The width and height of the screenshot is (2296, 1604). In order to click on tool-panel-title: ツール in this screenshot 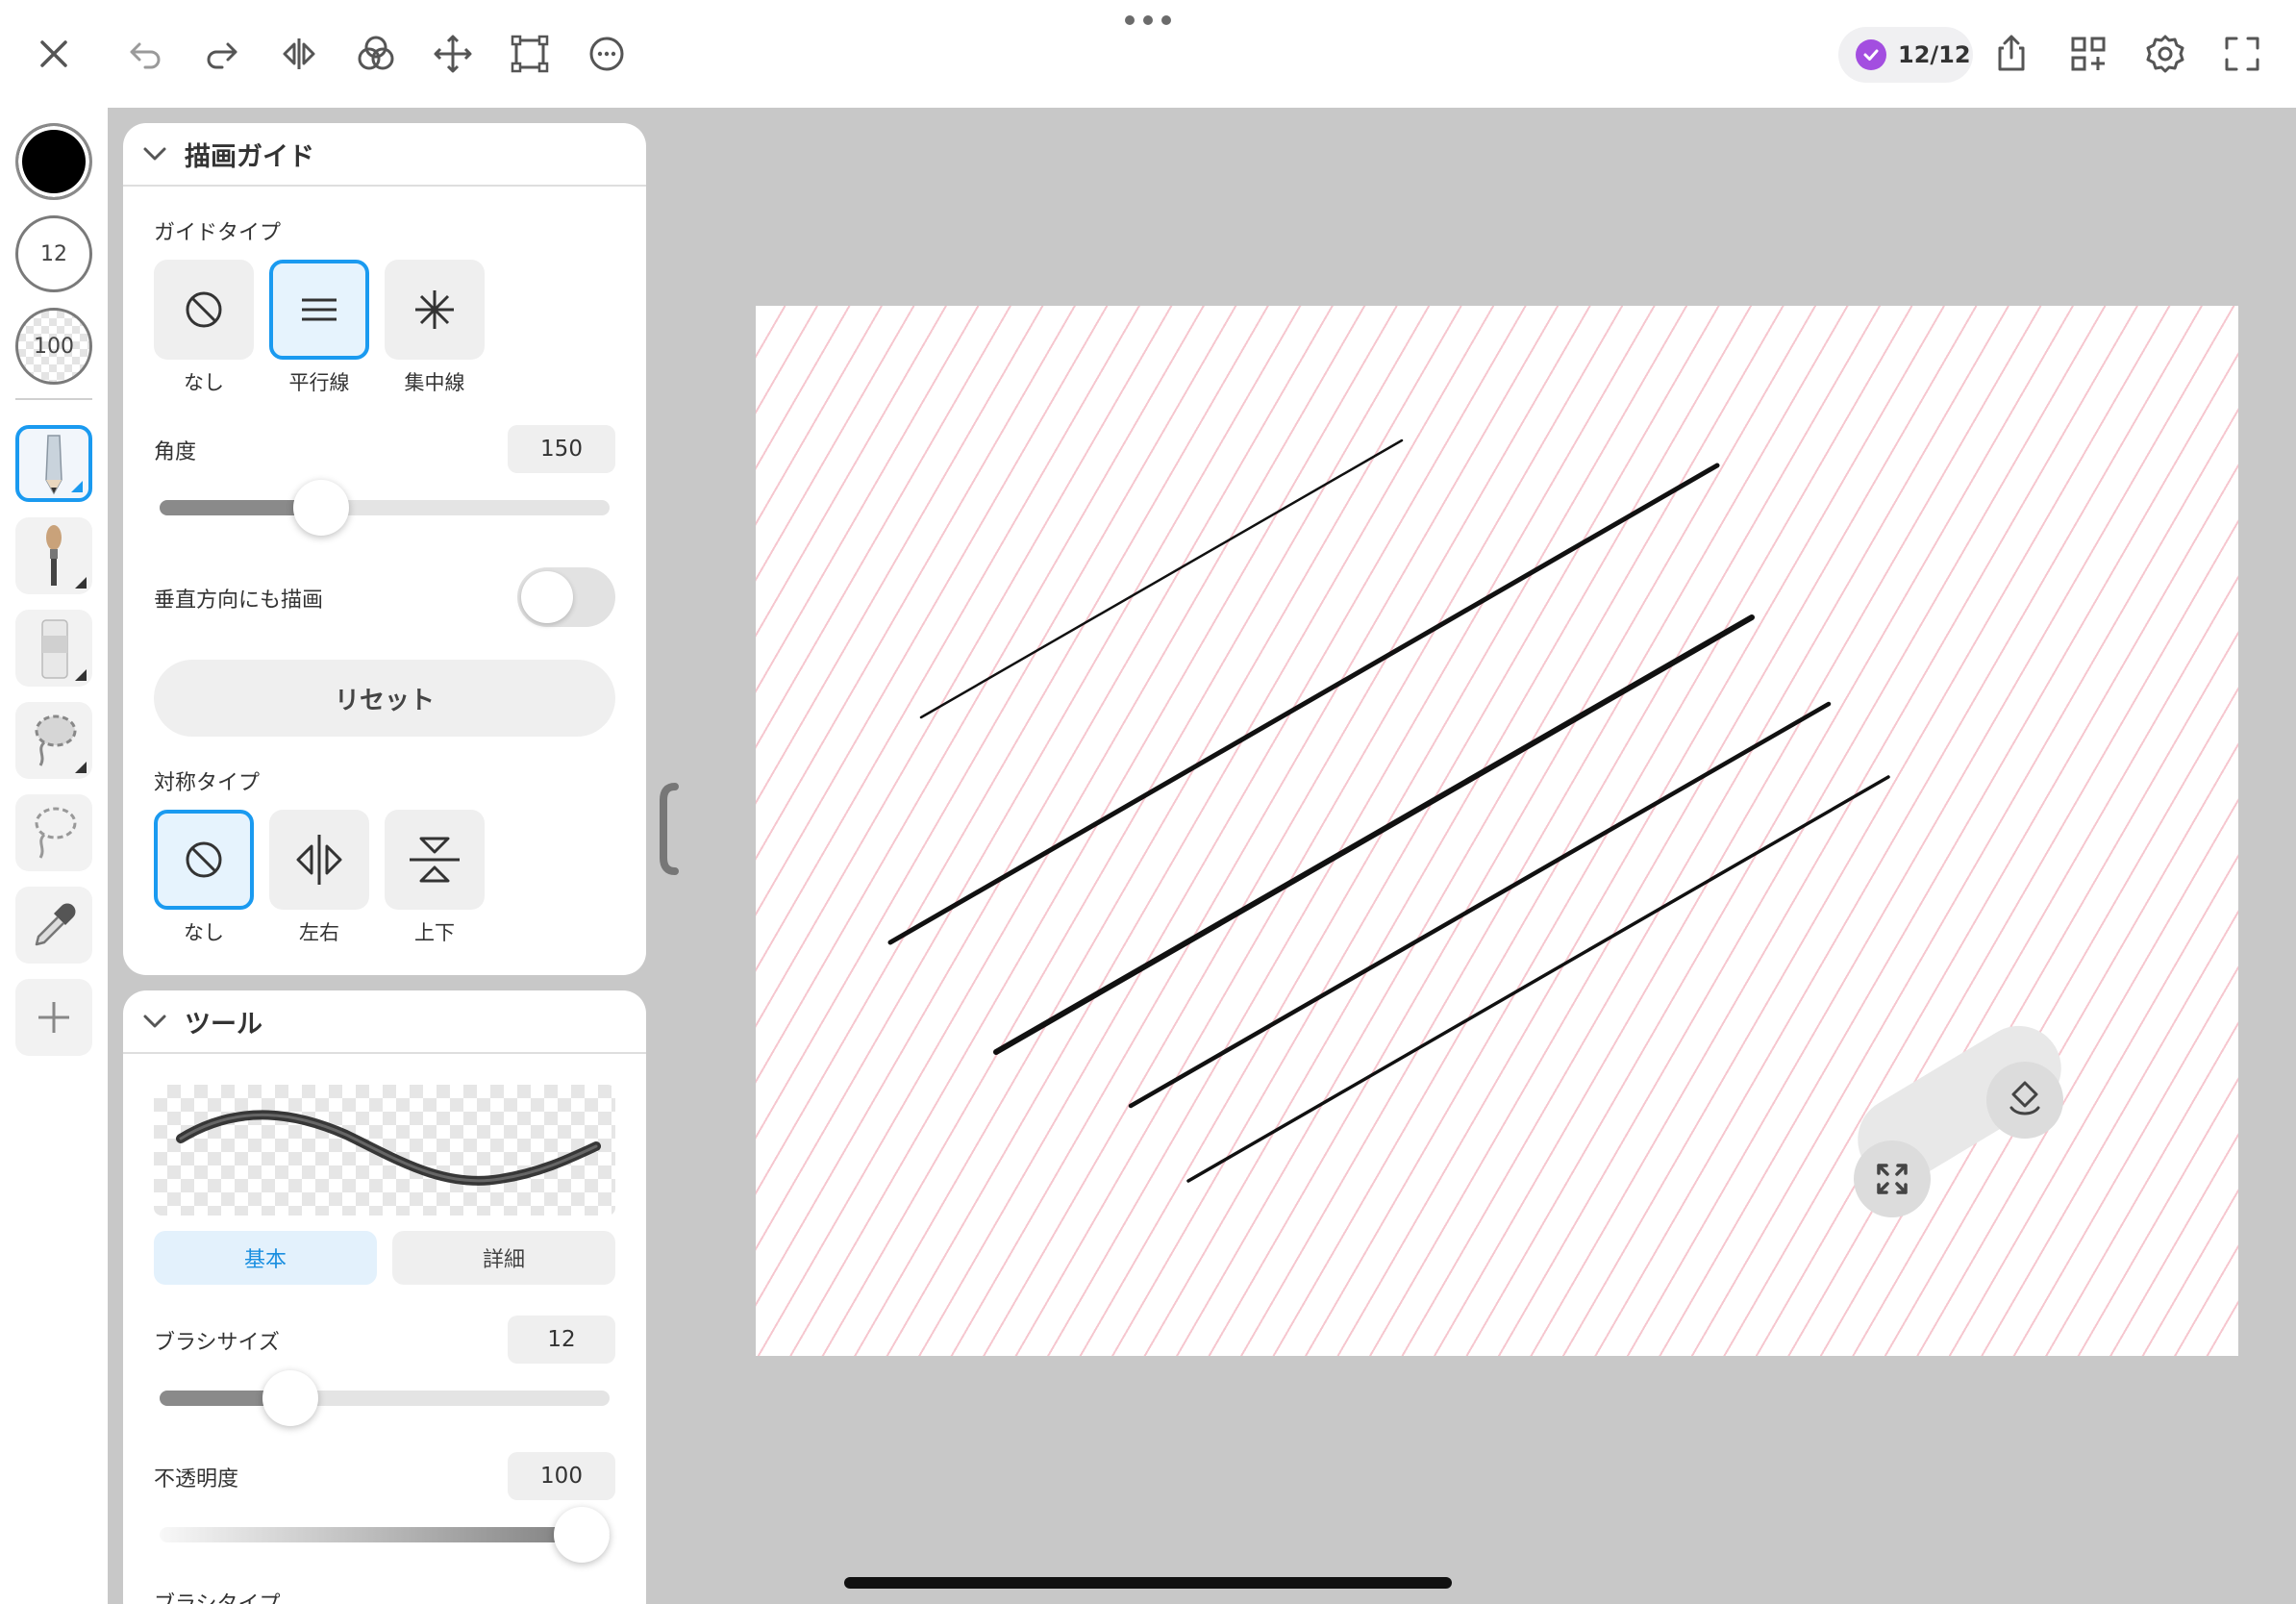, I will do `click(223, 1024)`.